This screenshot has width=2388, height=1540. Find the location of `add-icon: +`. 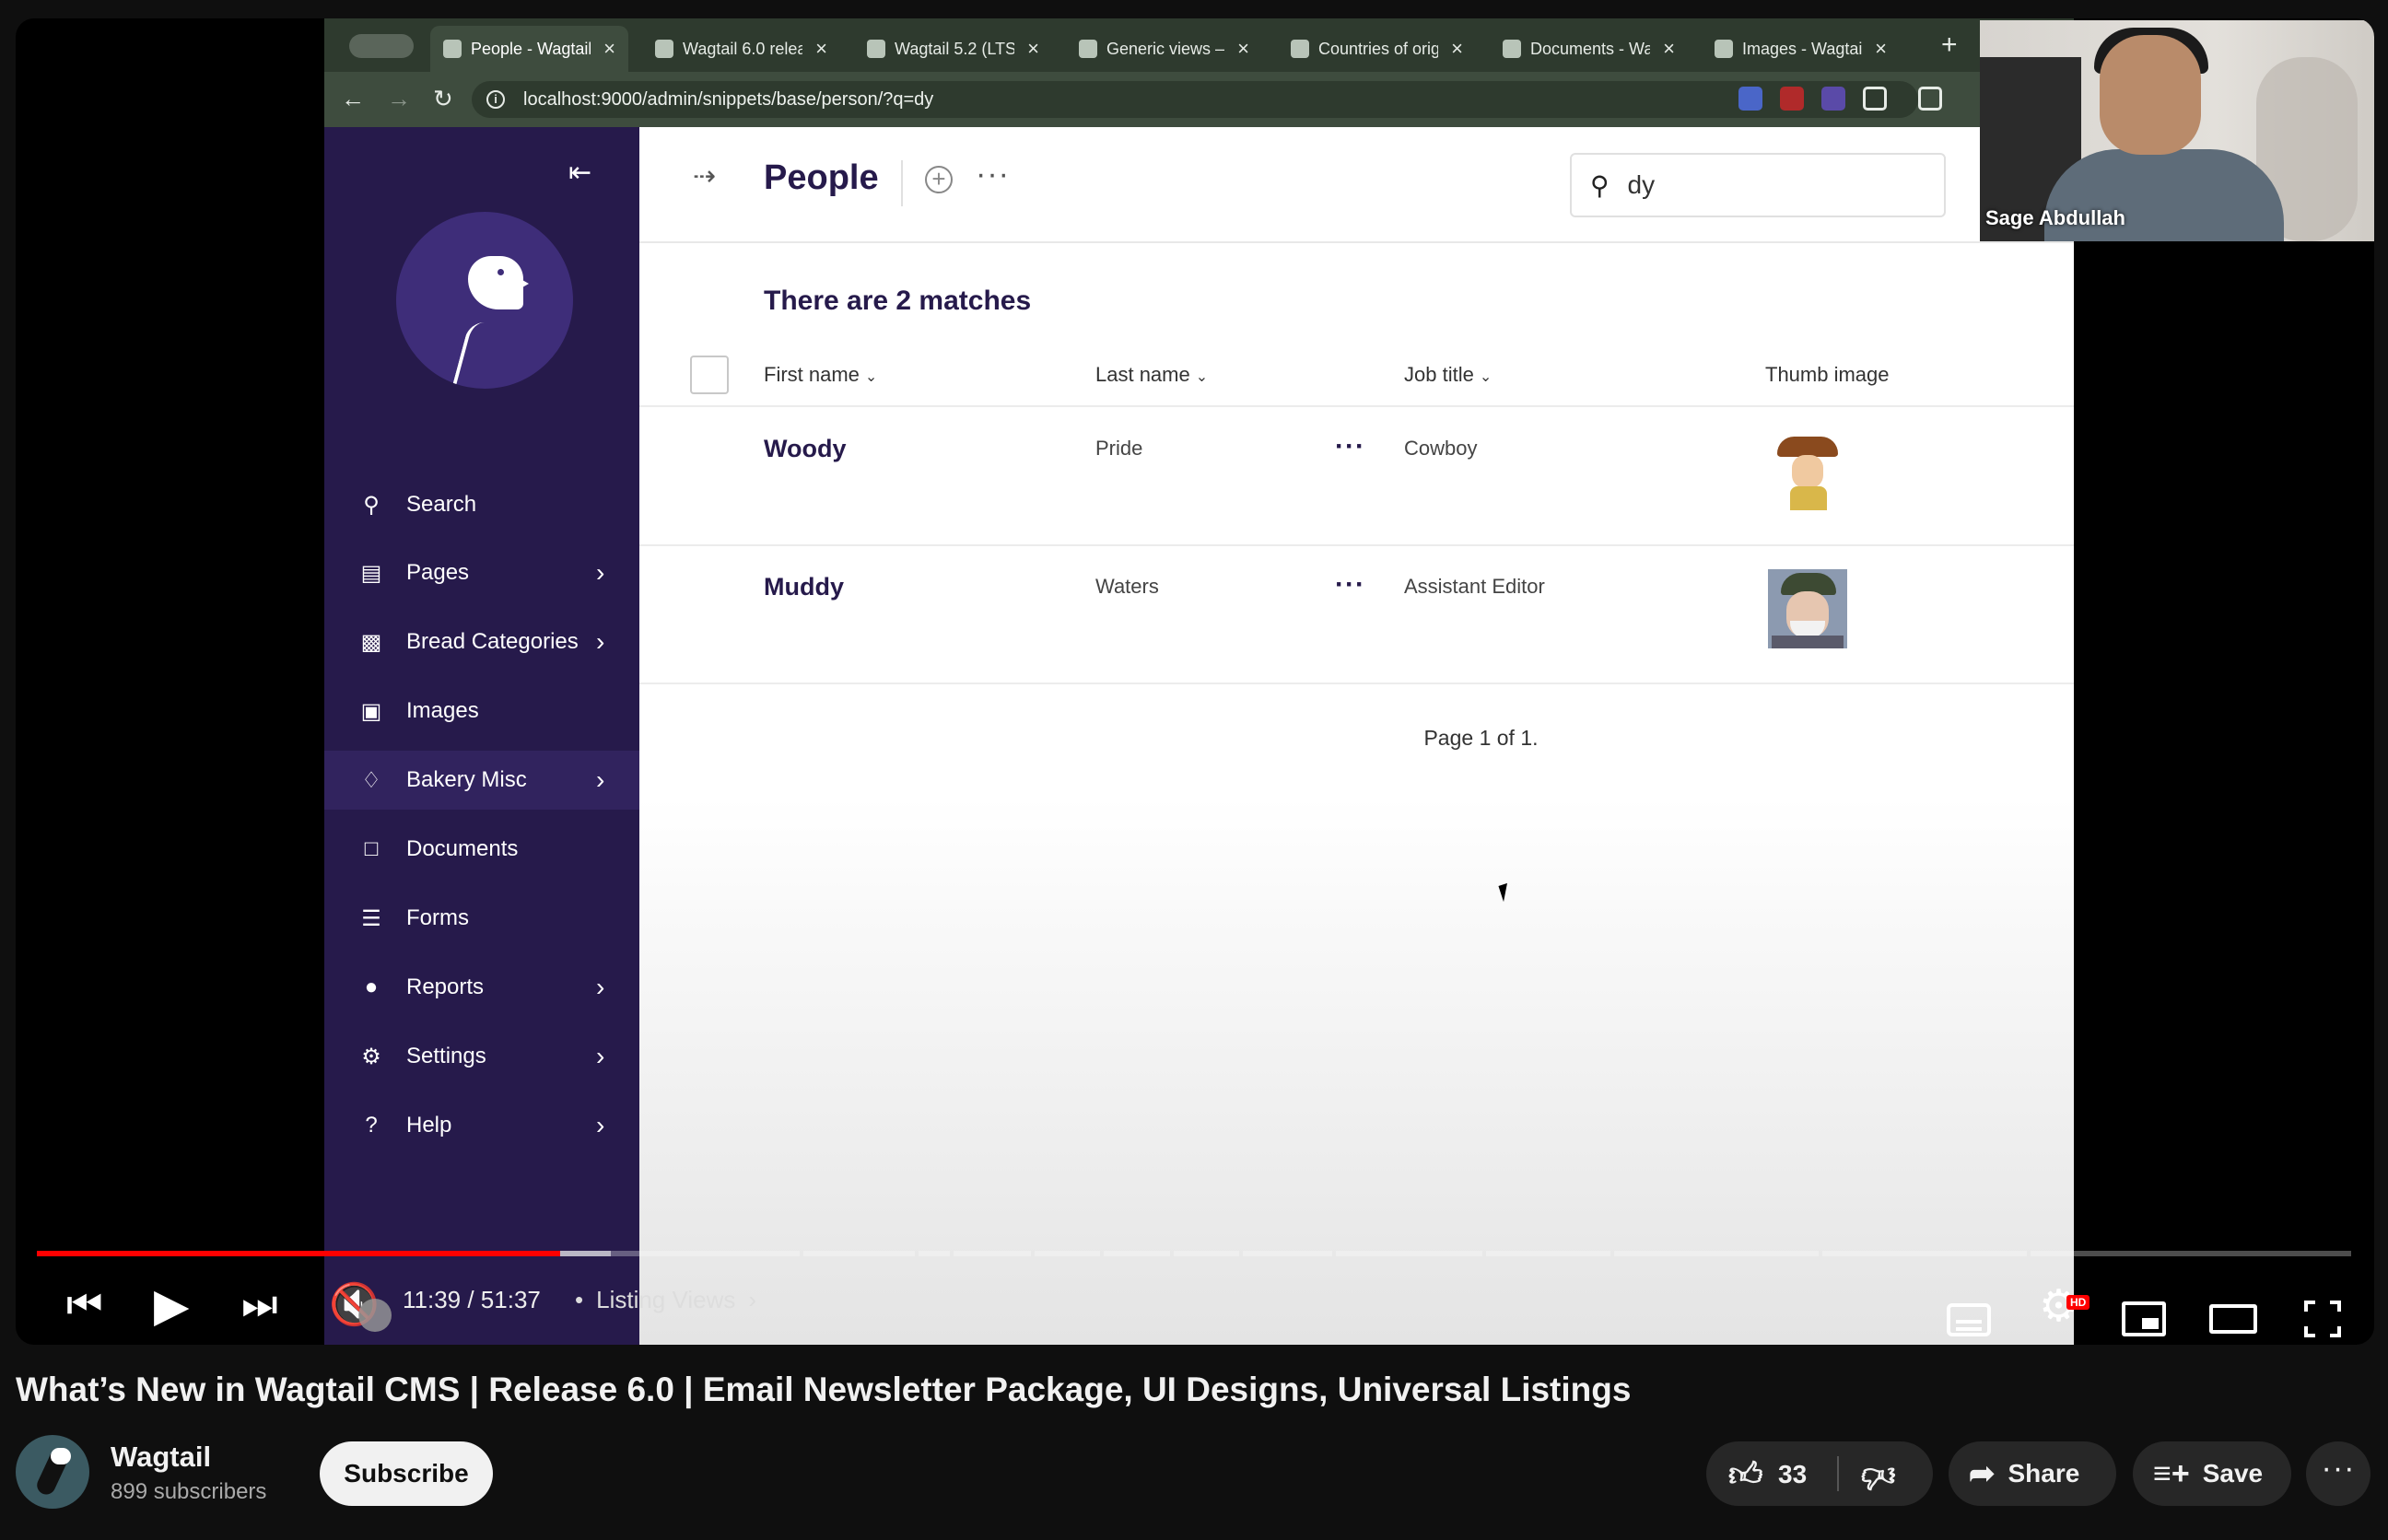

add-icon: + is located at coordinates (939, 179).